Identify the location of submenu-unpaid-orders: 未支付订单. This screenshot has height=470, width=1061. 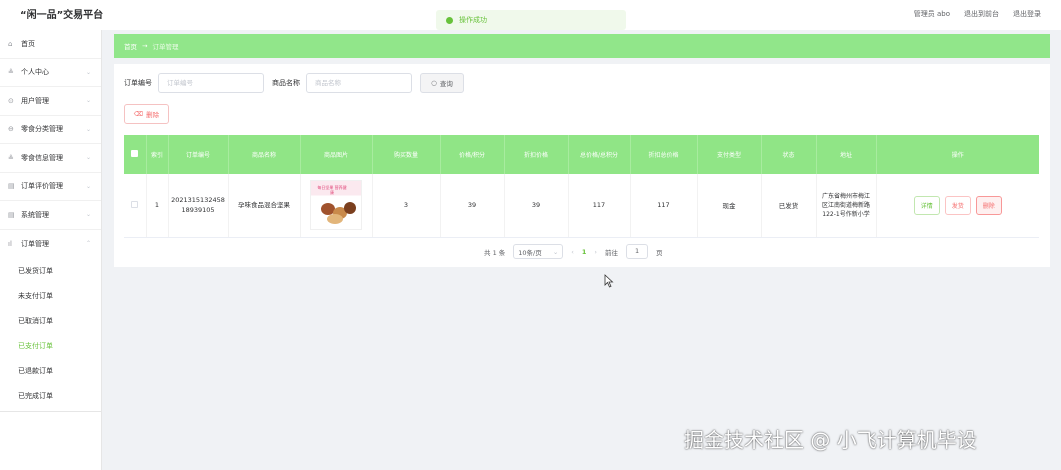
(50, 295).